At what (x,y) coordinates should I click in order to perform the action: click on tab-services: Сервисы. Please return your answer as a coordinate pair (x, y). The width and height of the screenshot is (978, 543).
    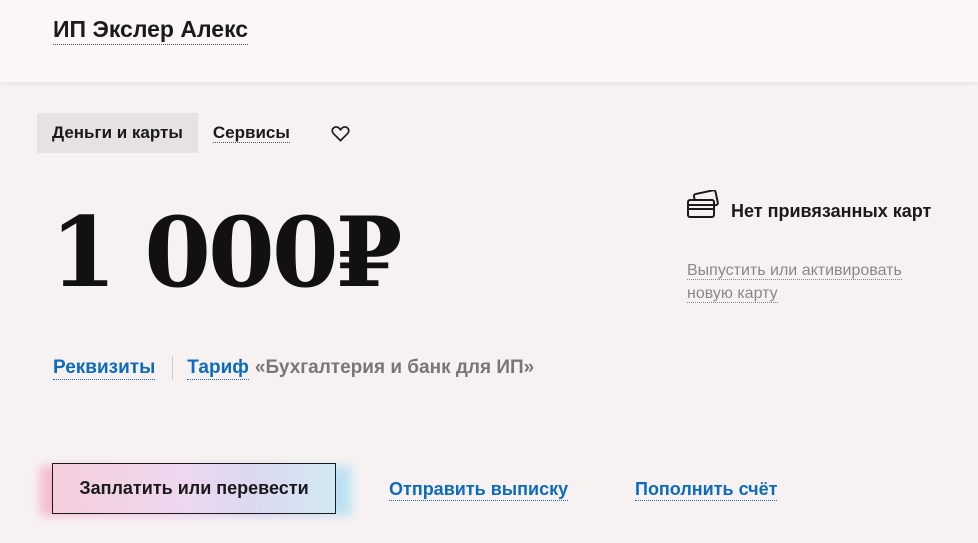
    Looking at the image, I should click on (251, 133).